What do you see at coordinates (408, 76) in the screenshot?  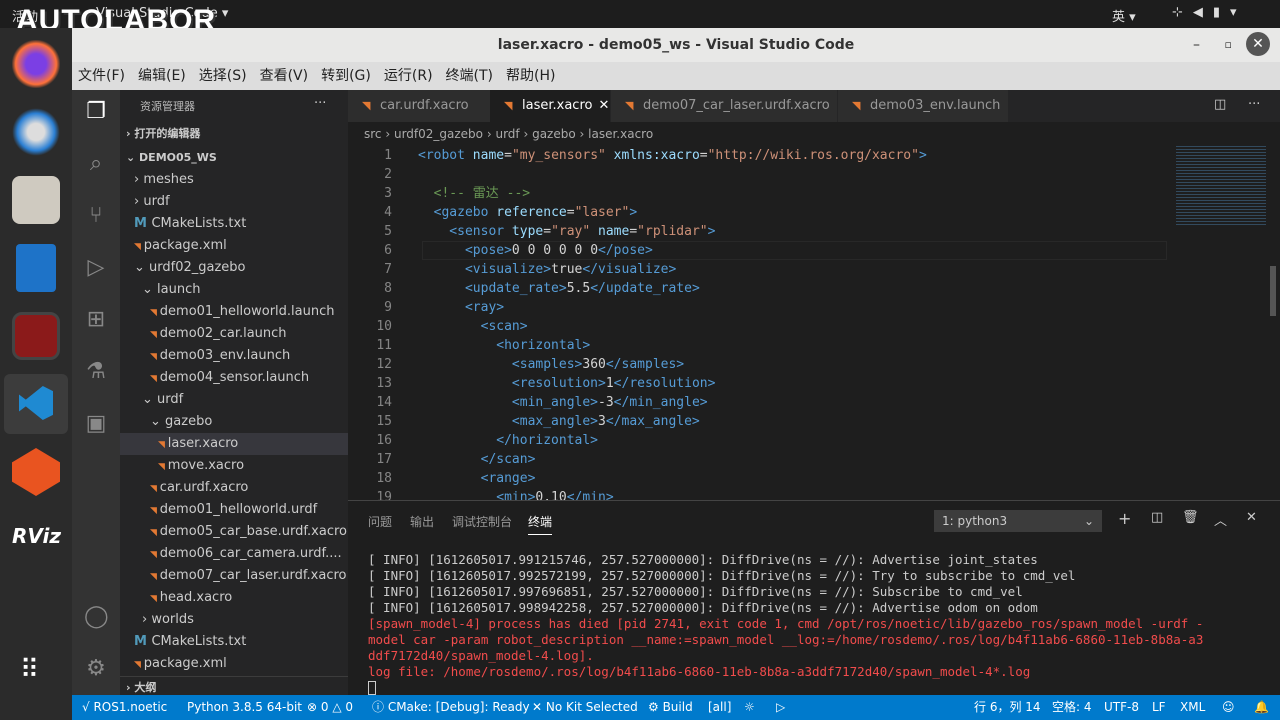 I see `menu-run: 运行(R)` at bounding box center [408, 76].